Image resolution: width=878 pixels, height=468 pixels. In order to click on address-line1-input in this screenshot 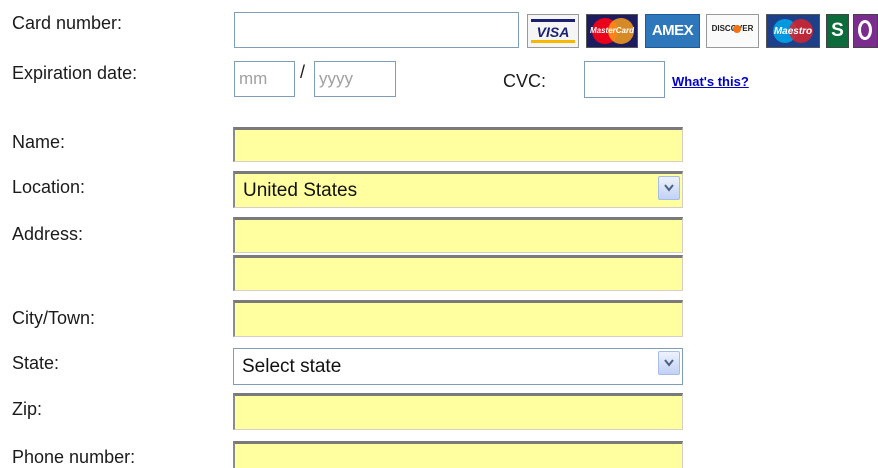, I will do `click(458, 235)`.